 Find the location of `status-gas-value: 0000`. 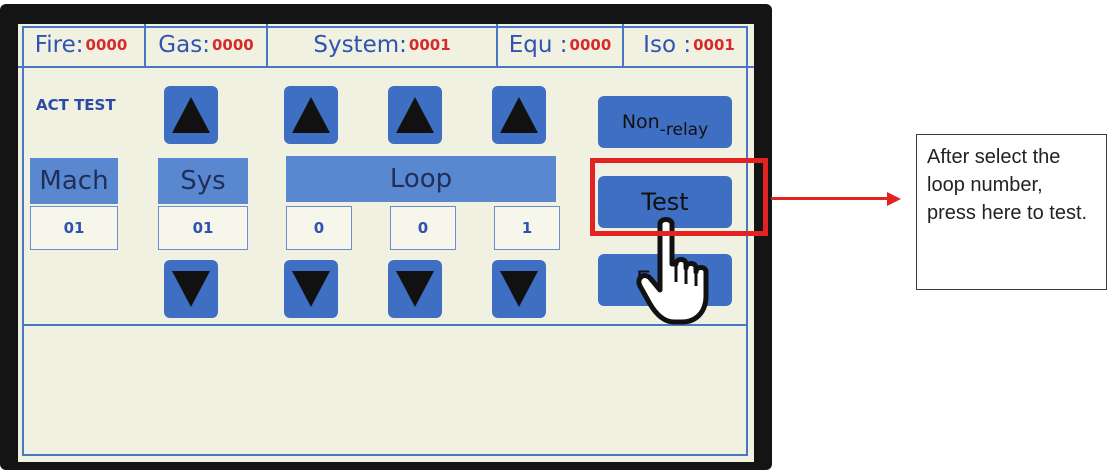

status-gas-value: 0000 is located at coordinates (232, 45).